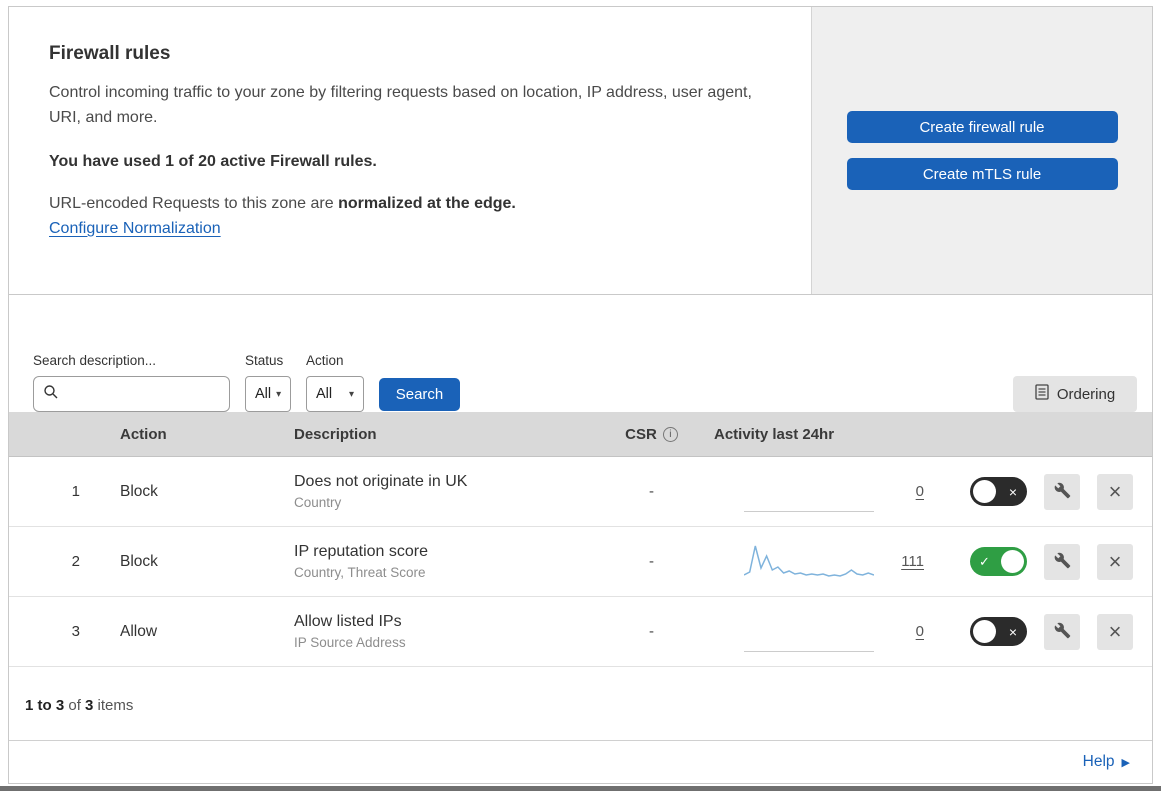 The image size is (1161, 791). Describe the element at coordinates (381, 481) in the screenshot. I see `rule-title: Does not originate in UK` at that location.